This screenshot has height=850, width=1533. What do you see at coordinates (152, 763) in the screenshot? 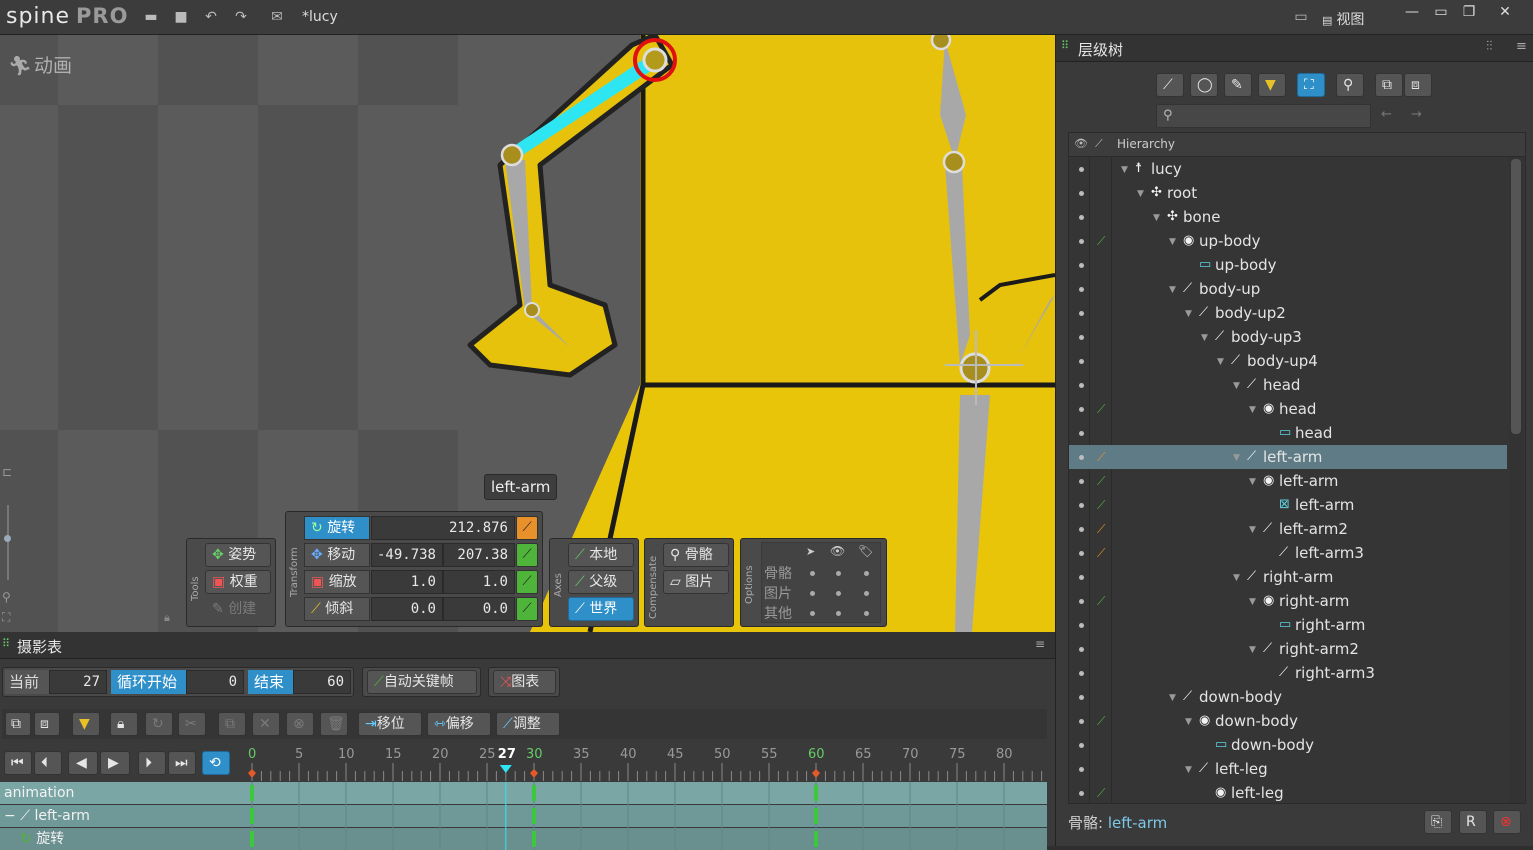
I see `next-frame-icon: ⏵` at bounding box center [152, 763].